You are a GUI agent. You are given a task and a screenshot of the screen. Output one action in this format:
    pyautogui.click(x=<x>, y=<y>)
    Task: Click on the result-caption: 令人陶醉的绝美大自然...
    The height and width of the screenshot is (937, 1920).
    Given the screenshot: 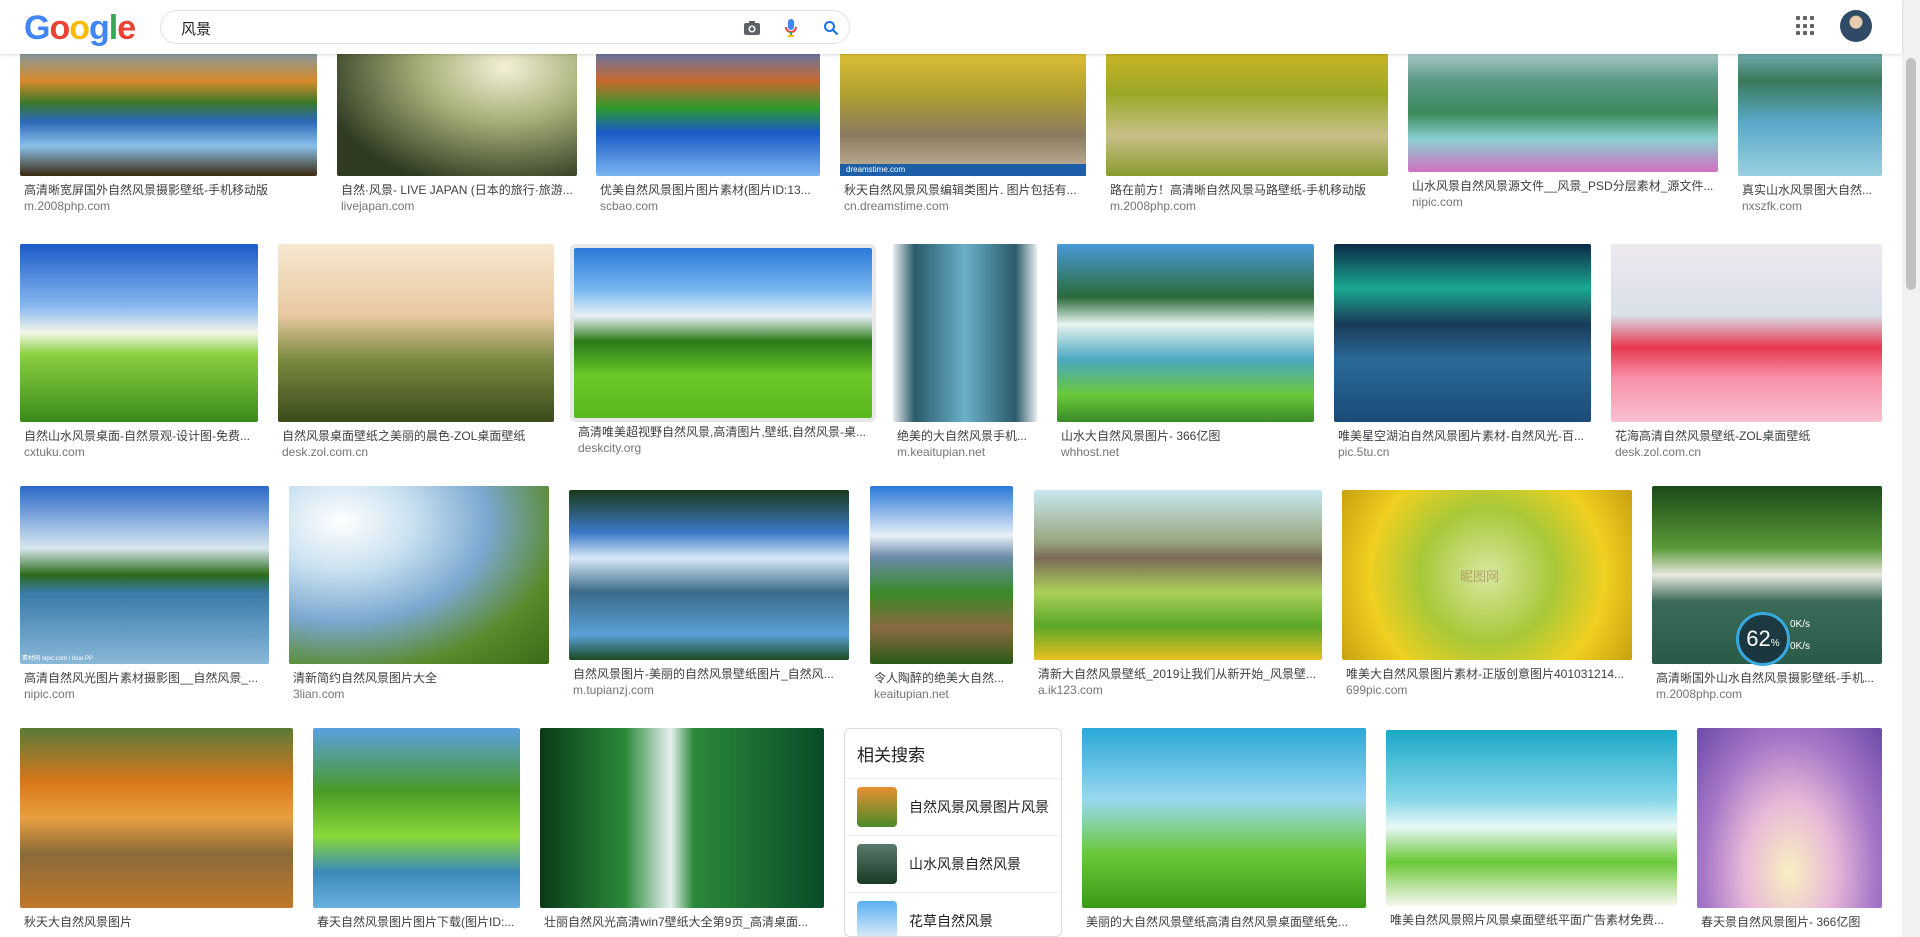 What is the action you would take?
    pyautogui.click(x=941, y=678)
    